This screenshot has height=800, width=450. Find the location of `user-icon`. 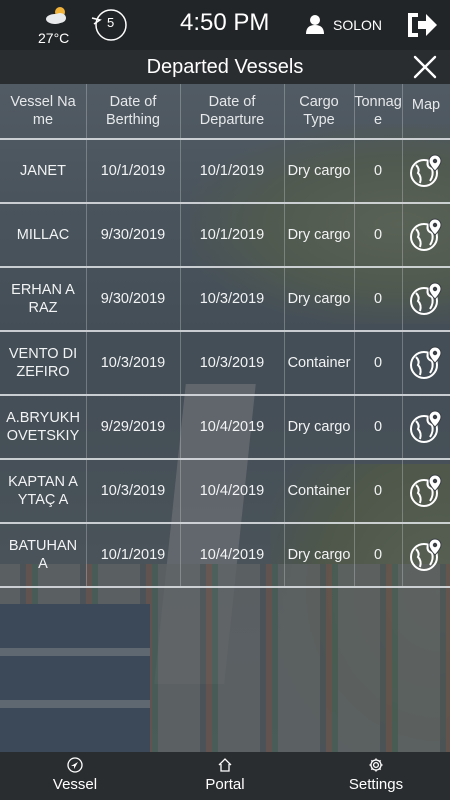

user-icon is located at coordinates (315, 24).